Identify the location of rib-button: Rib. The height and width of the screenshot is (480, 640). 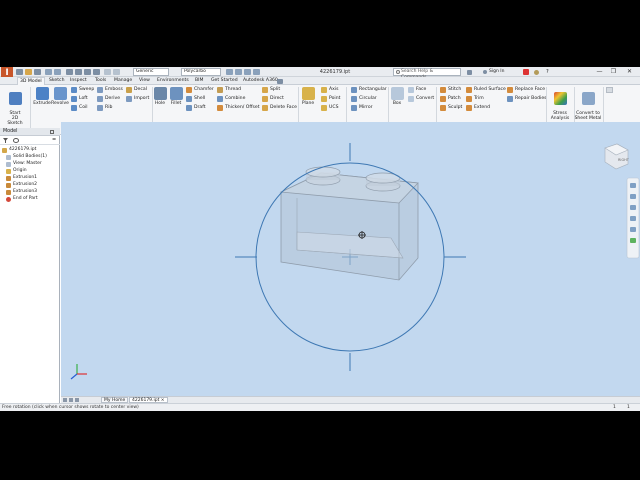
(104, 108).